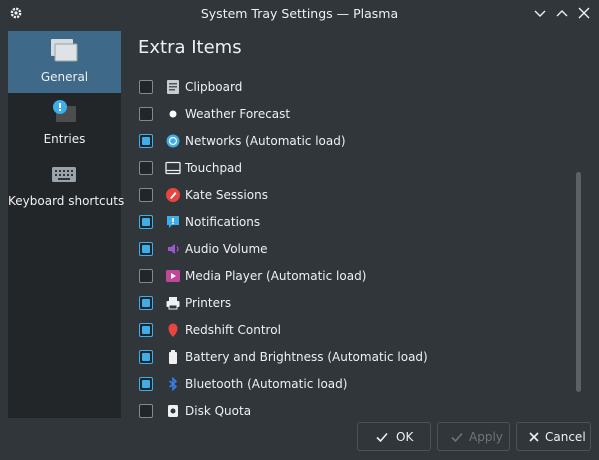  I want to click on maximize-button, so click(562, 13).